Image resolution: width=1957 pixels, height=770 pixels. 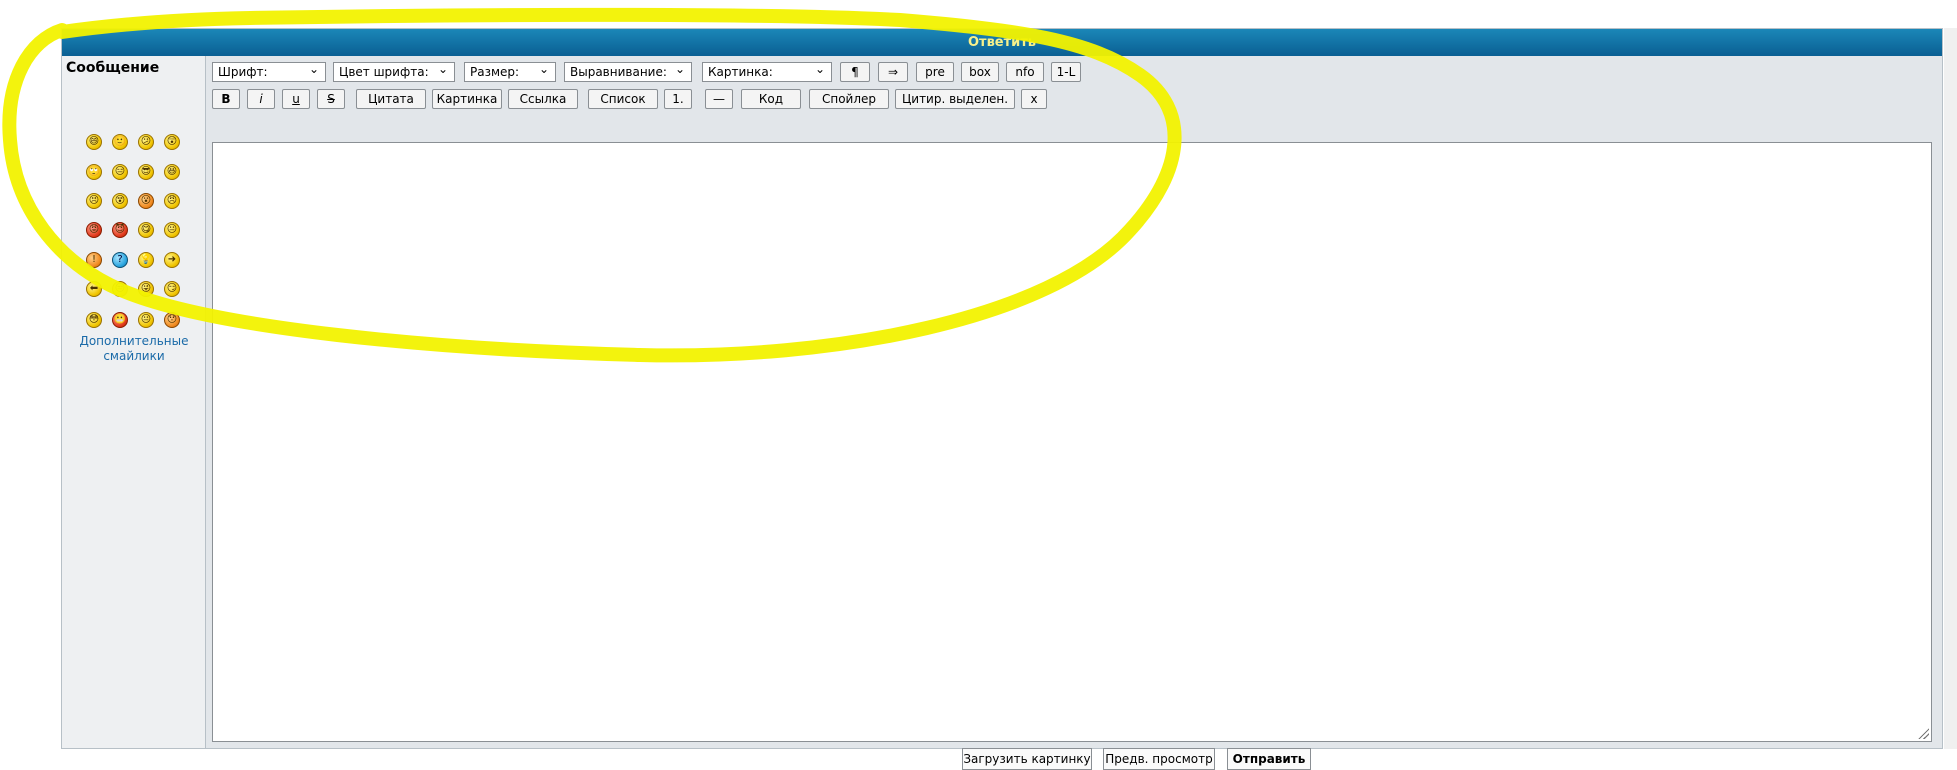 I want to click on code-button: Код, so click(x=771, y=99).